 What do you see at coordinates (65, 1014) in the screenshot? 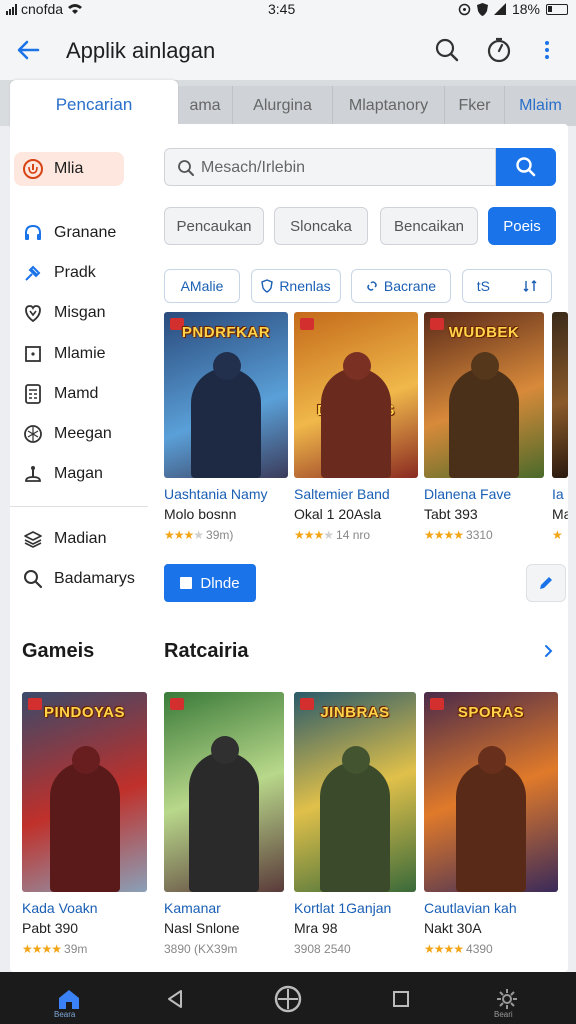
I see `nav-home-label: Beara` at bounding box center [65, 1014].